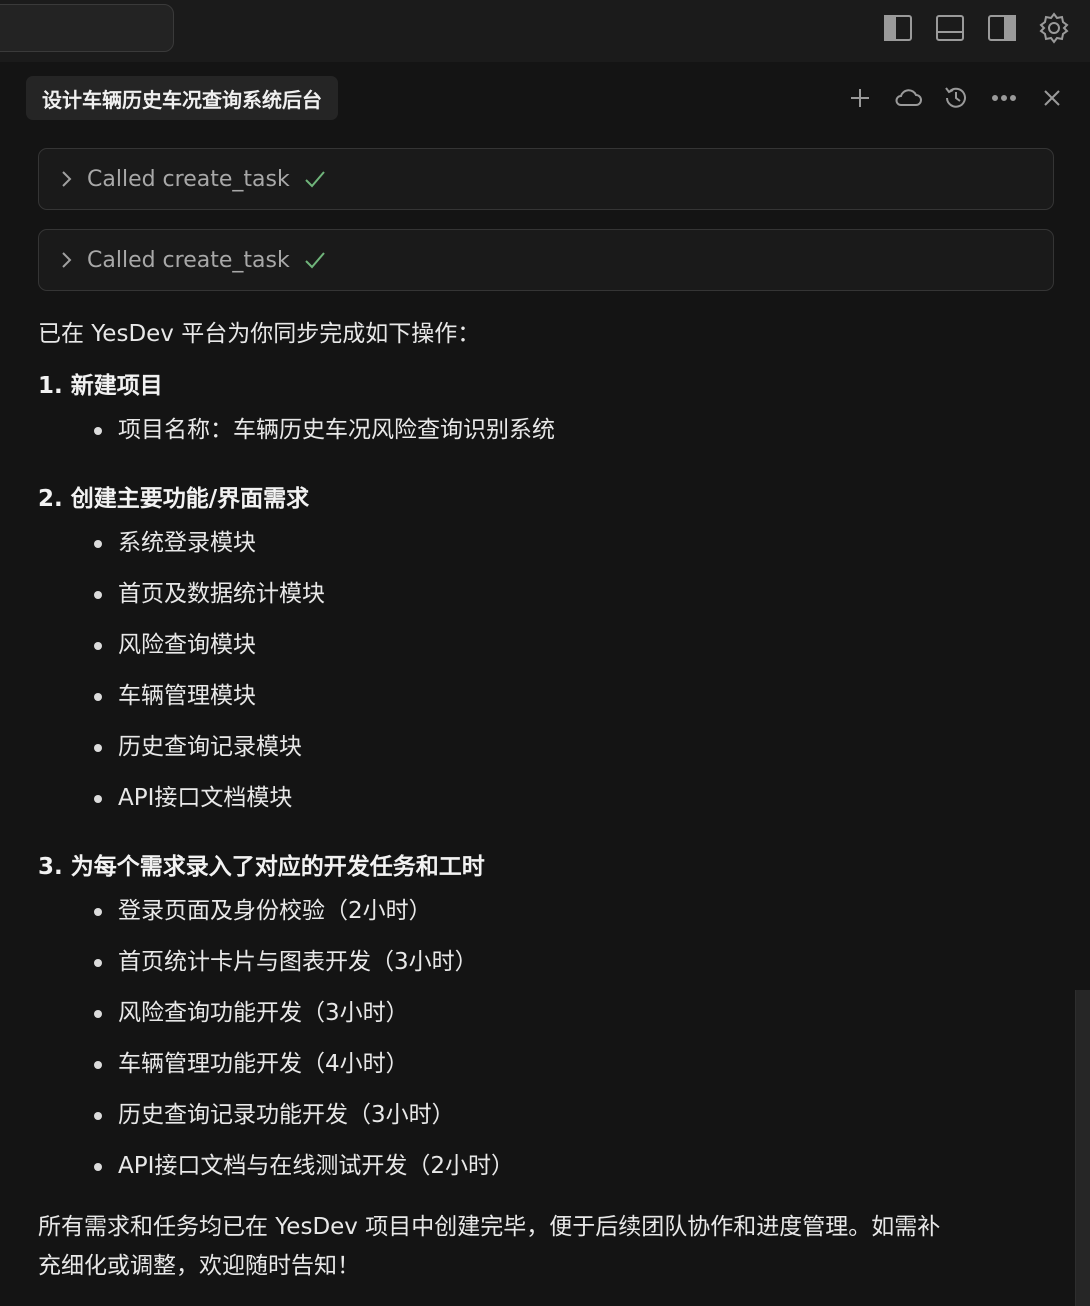 The width and height of the screenshot is (1090, 1306). I want to click on top-search-box, so click(87, 28).